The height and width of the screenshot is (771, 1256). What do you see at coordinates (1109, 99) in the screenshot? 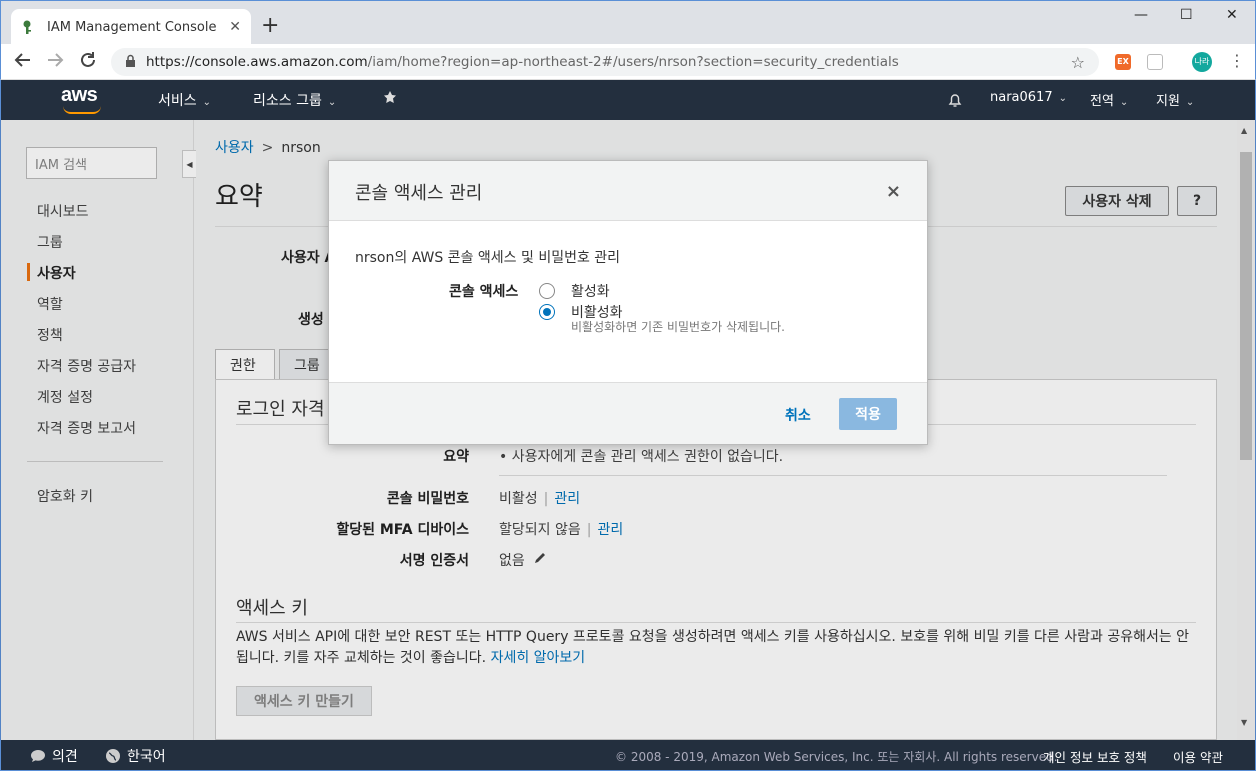
I see `region-menu: 전역 ⌄` at bounding box center [1109, 99].